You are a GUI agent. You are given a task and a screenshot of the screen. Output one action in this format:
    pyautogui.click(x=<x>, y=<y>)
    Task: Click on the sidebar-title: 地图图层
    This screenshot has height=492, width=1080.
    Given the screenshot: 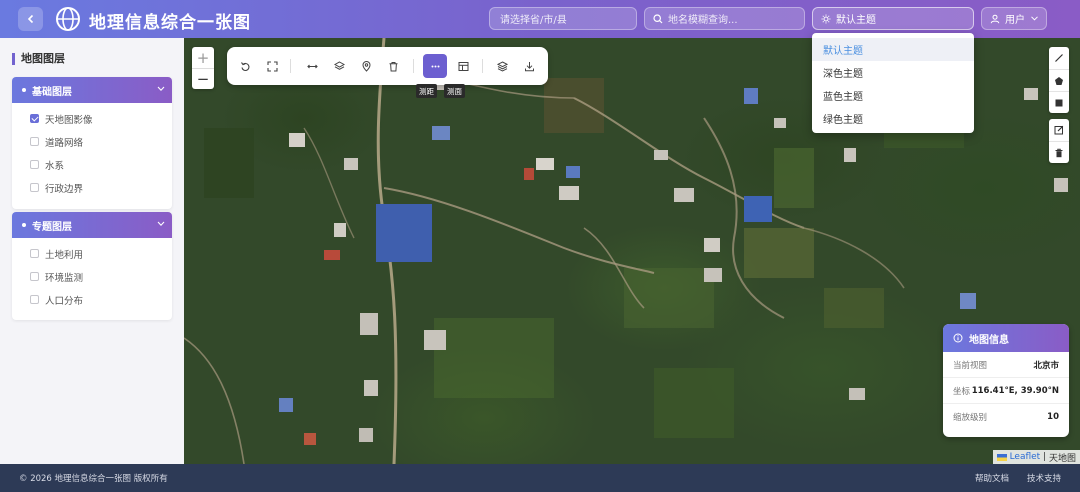 What is the action you would take?
    pyautogui.click(x=38, y=59)
    